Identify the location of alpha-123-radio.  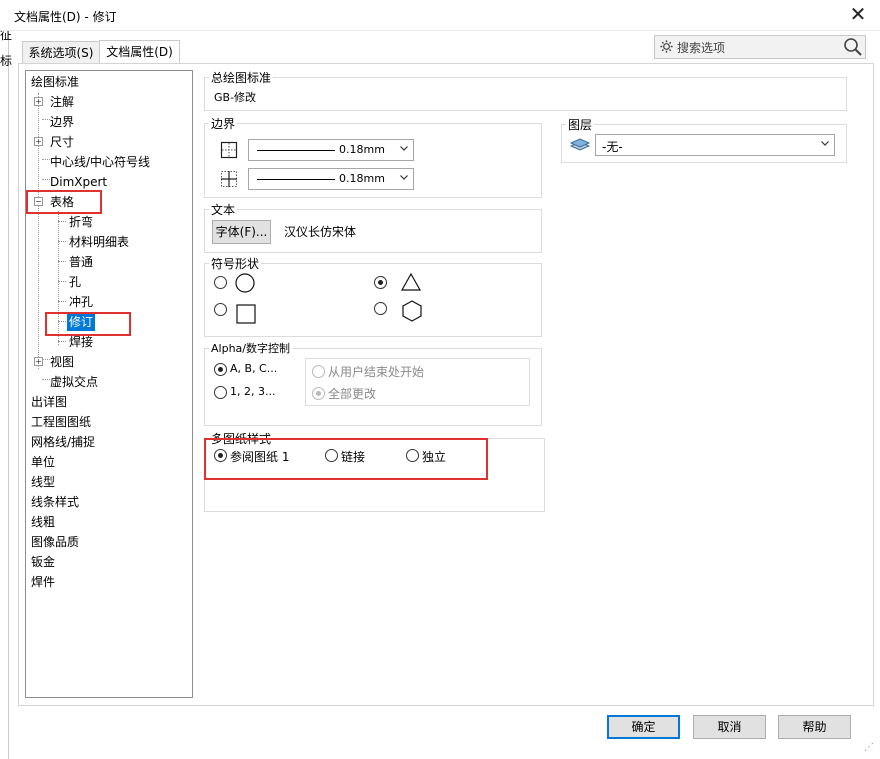
(220, 392).